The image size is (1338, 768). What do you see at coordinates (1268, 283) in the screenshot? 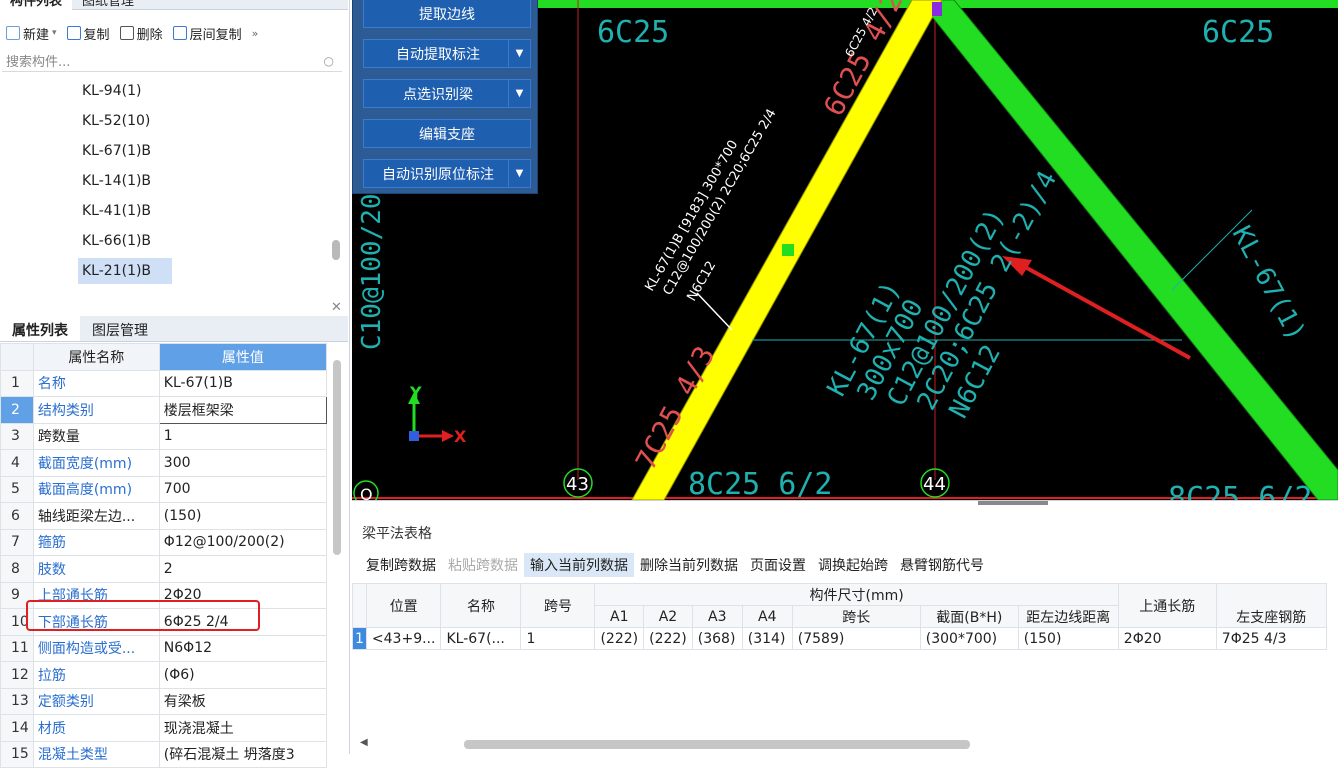
I see `cad-kl-right: KL-67(1)` at bounding box center [1268, 283].